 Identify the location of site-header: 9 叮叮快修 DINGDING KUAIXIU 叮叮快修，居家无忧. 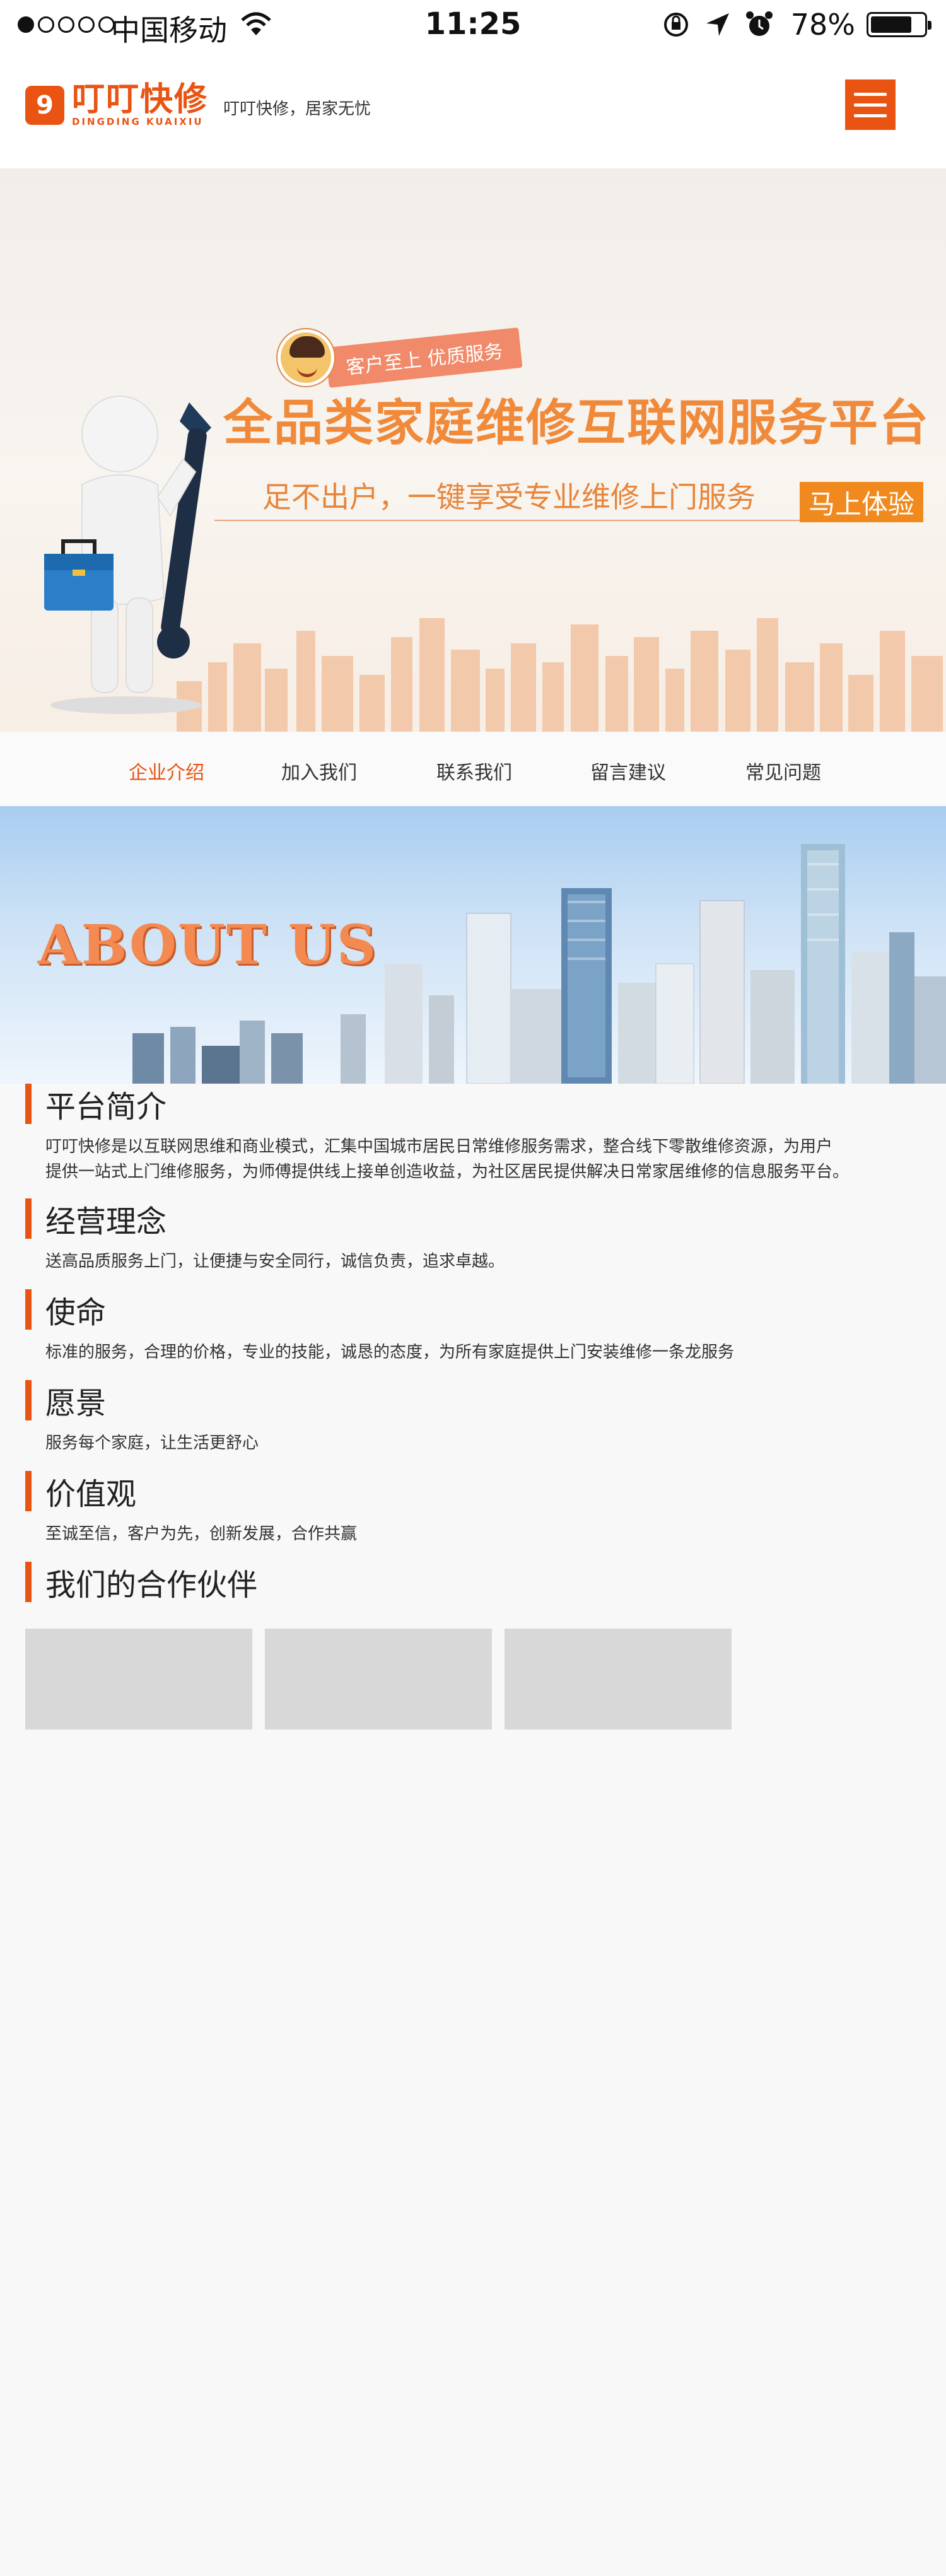
(473, 109).